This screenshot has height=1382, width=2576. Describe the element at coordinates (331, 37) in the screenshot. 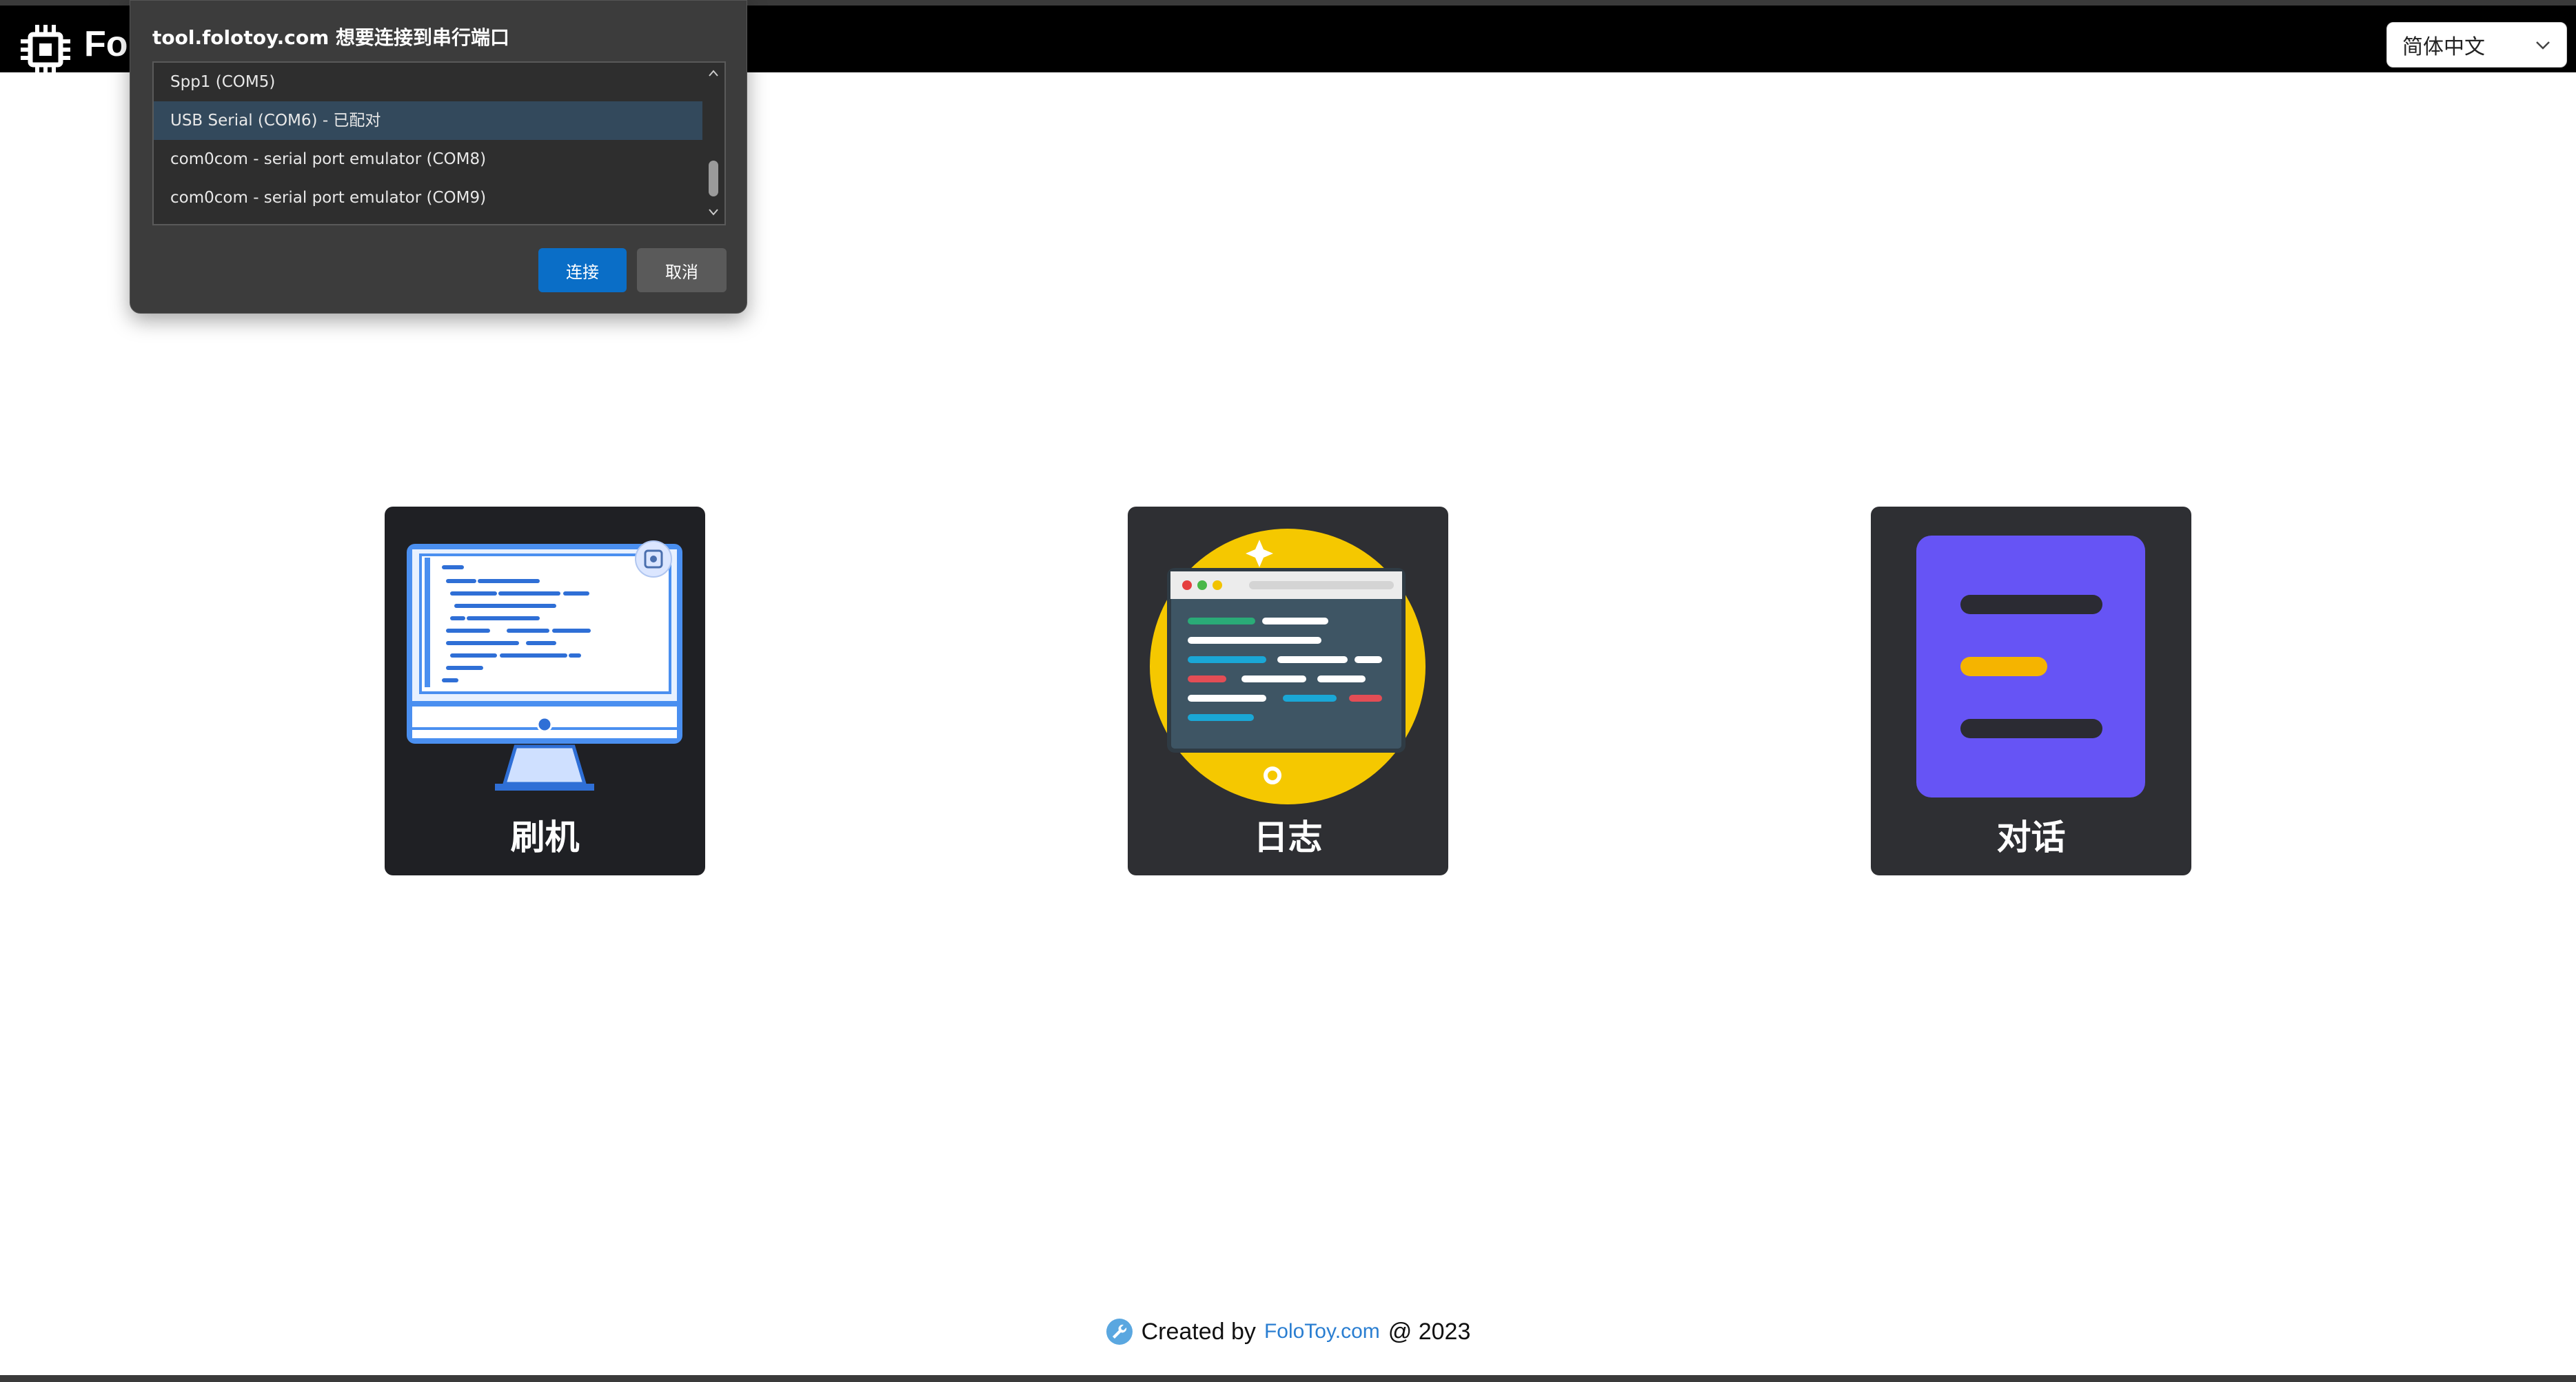

I see `dialog-title: tool.folotoy.com 想要连接到串行端口` at that location.